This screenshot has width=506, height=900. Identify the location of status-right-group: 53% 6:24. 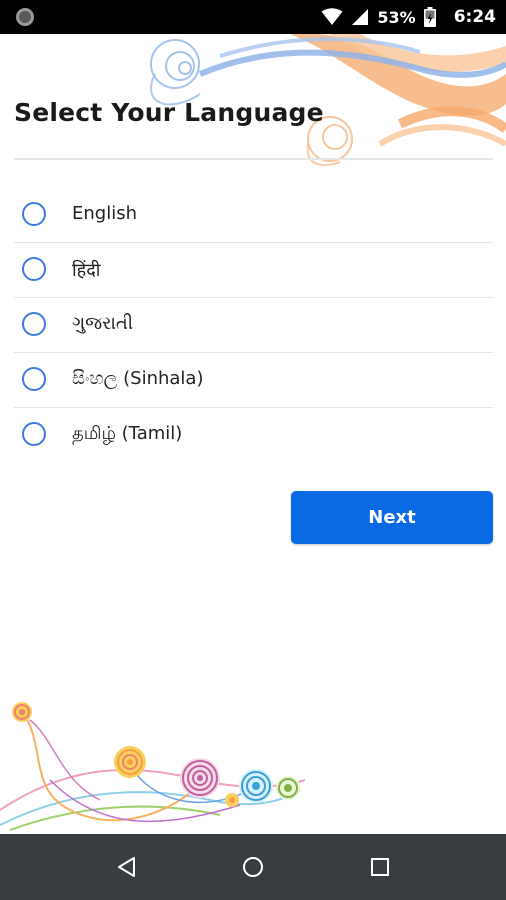
(408, 17).